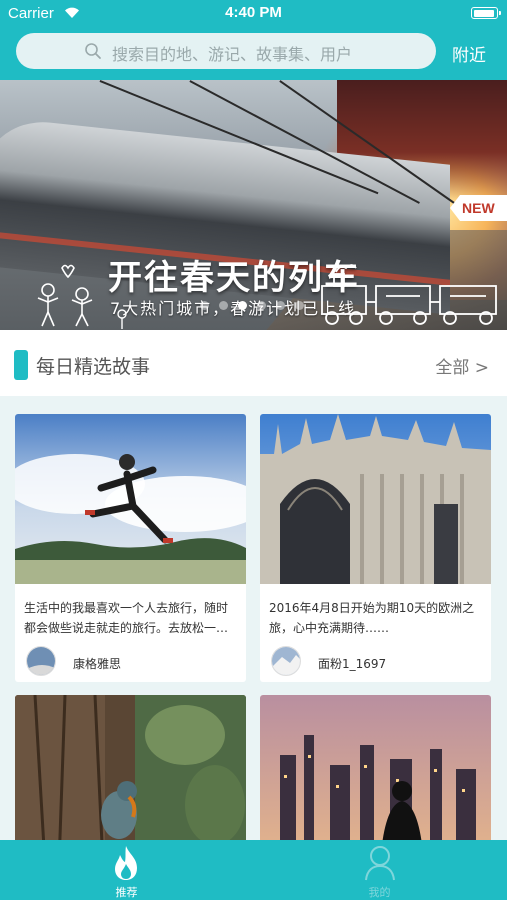 Image resolution: width=507 pixels, height=900 pixels. I want to click on flower-doodle, so click(122, 319).